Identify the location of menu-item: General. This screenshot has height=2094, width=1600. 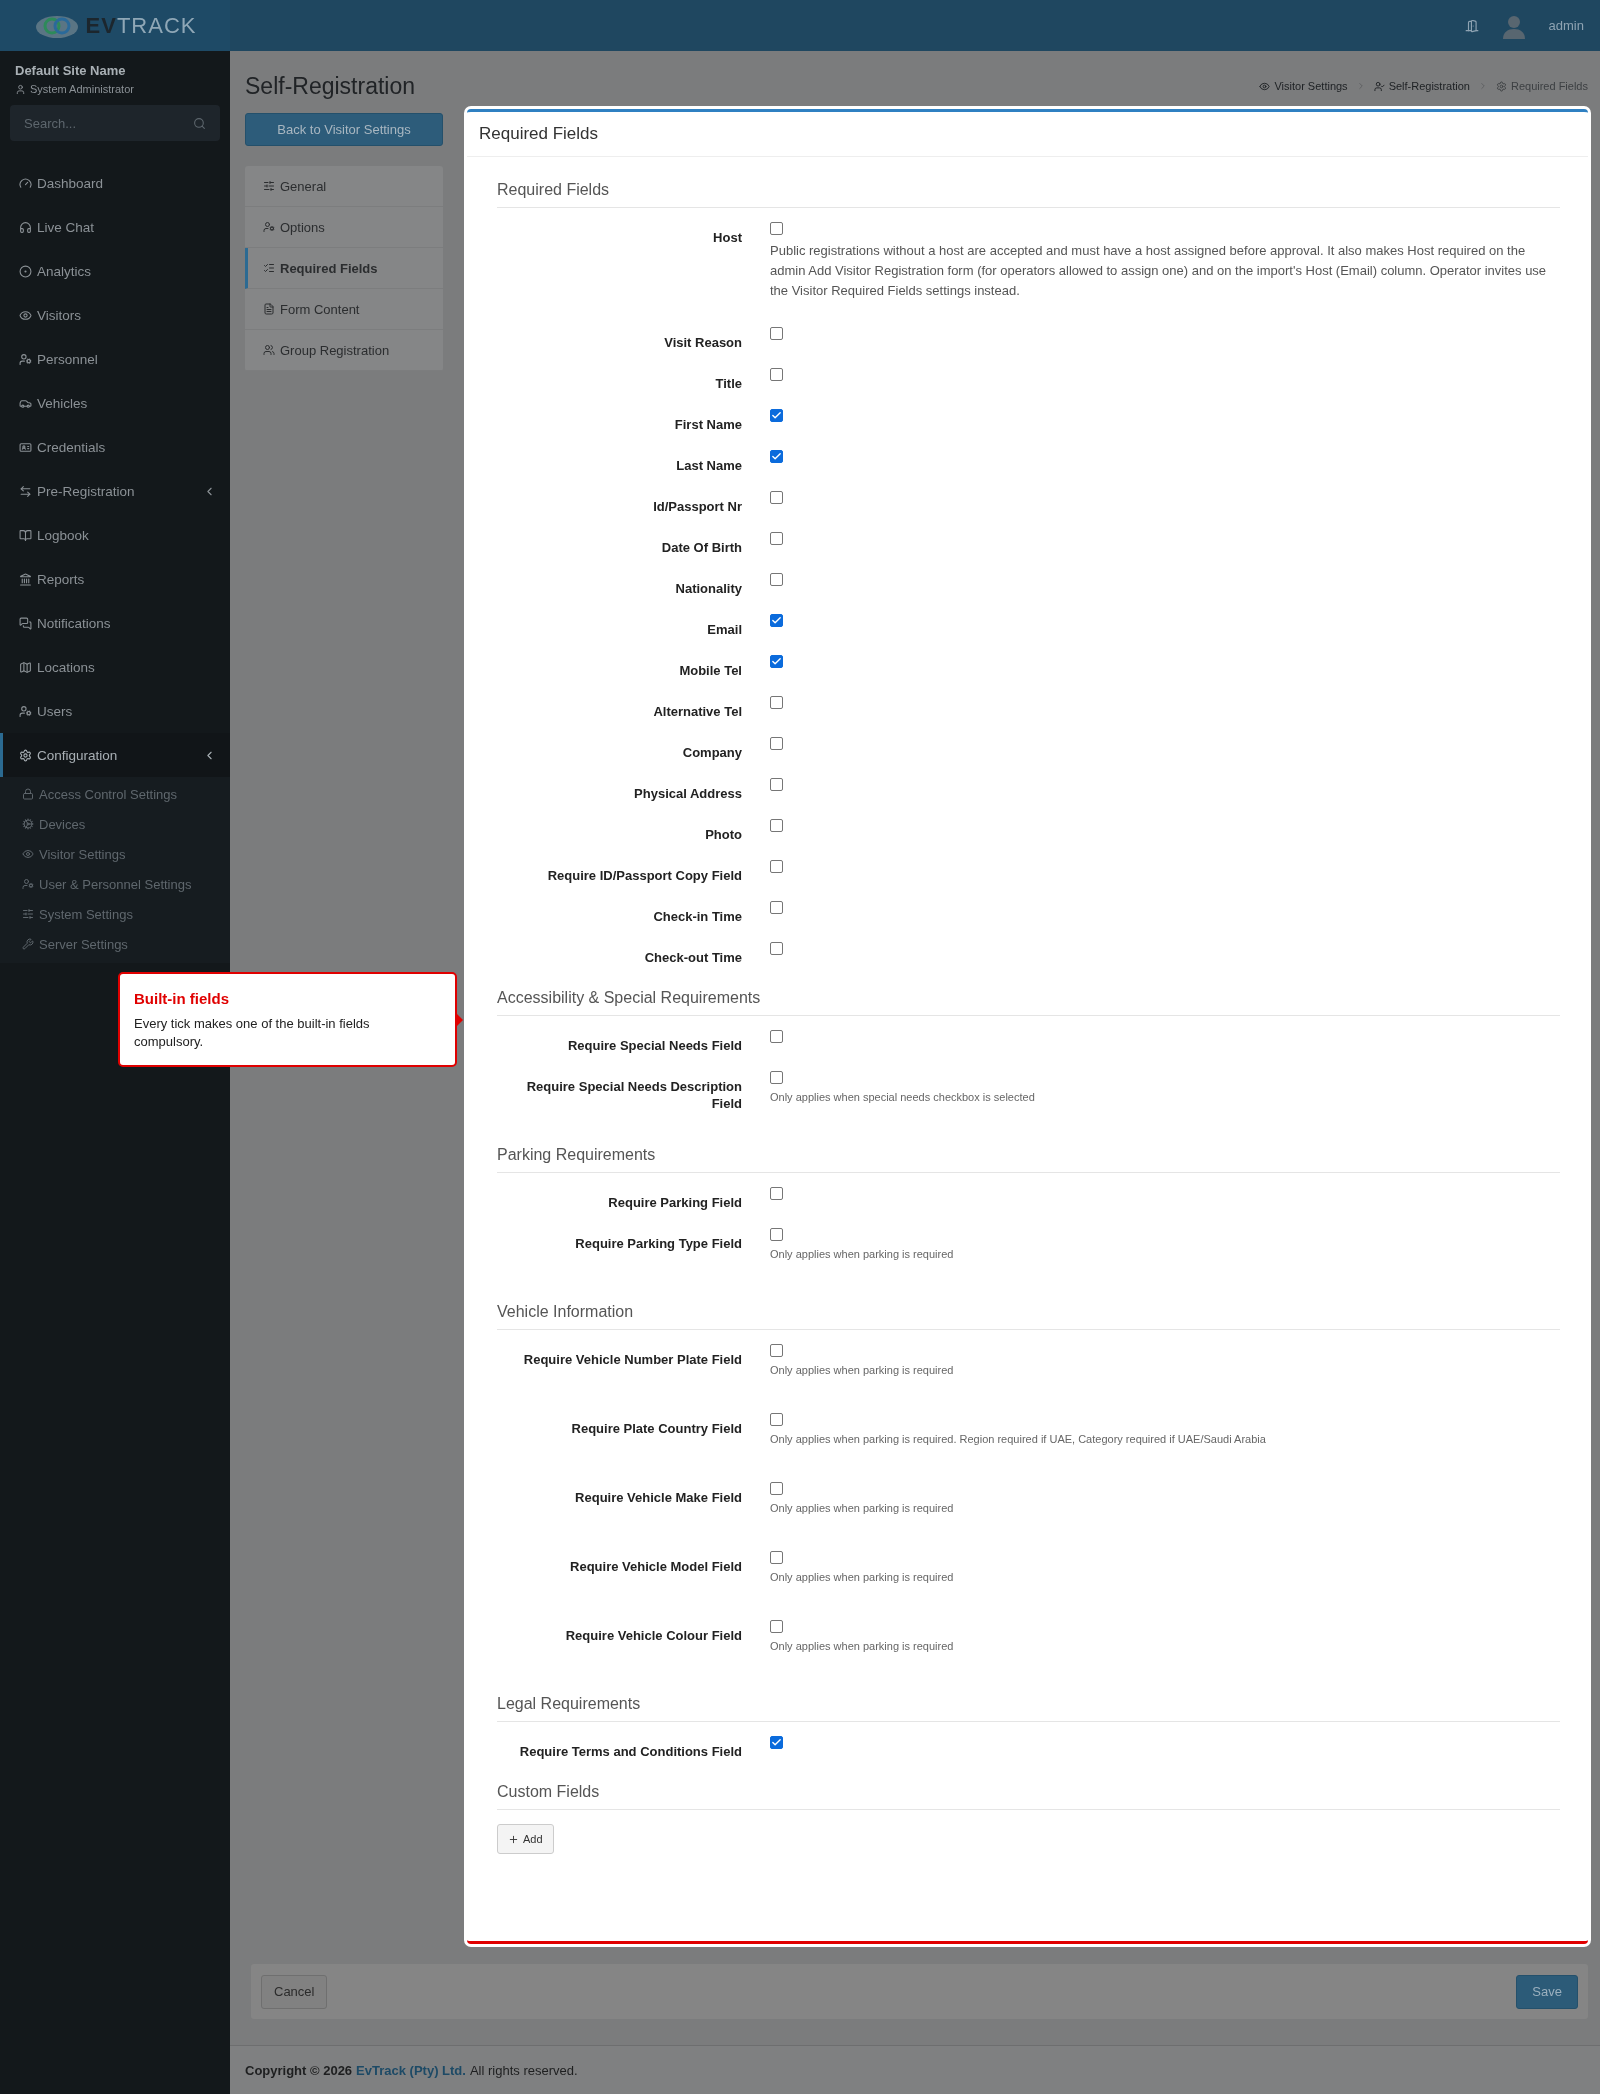
(344, 186).